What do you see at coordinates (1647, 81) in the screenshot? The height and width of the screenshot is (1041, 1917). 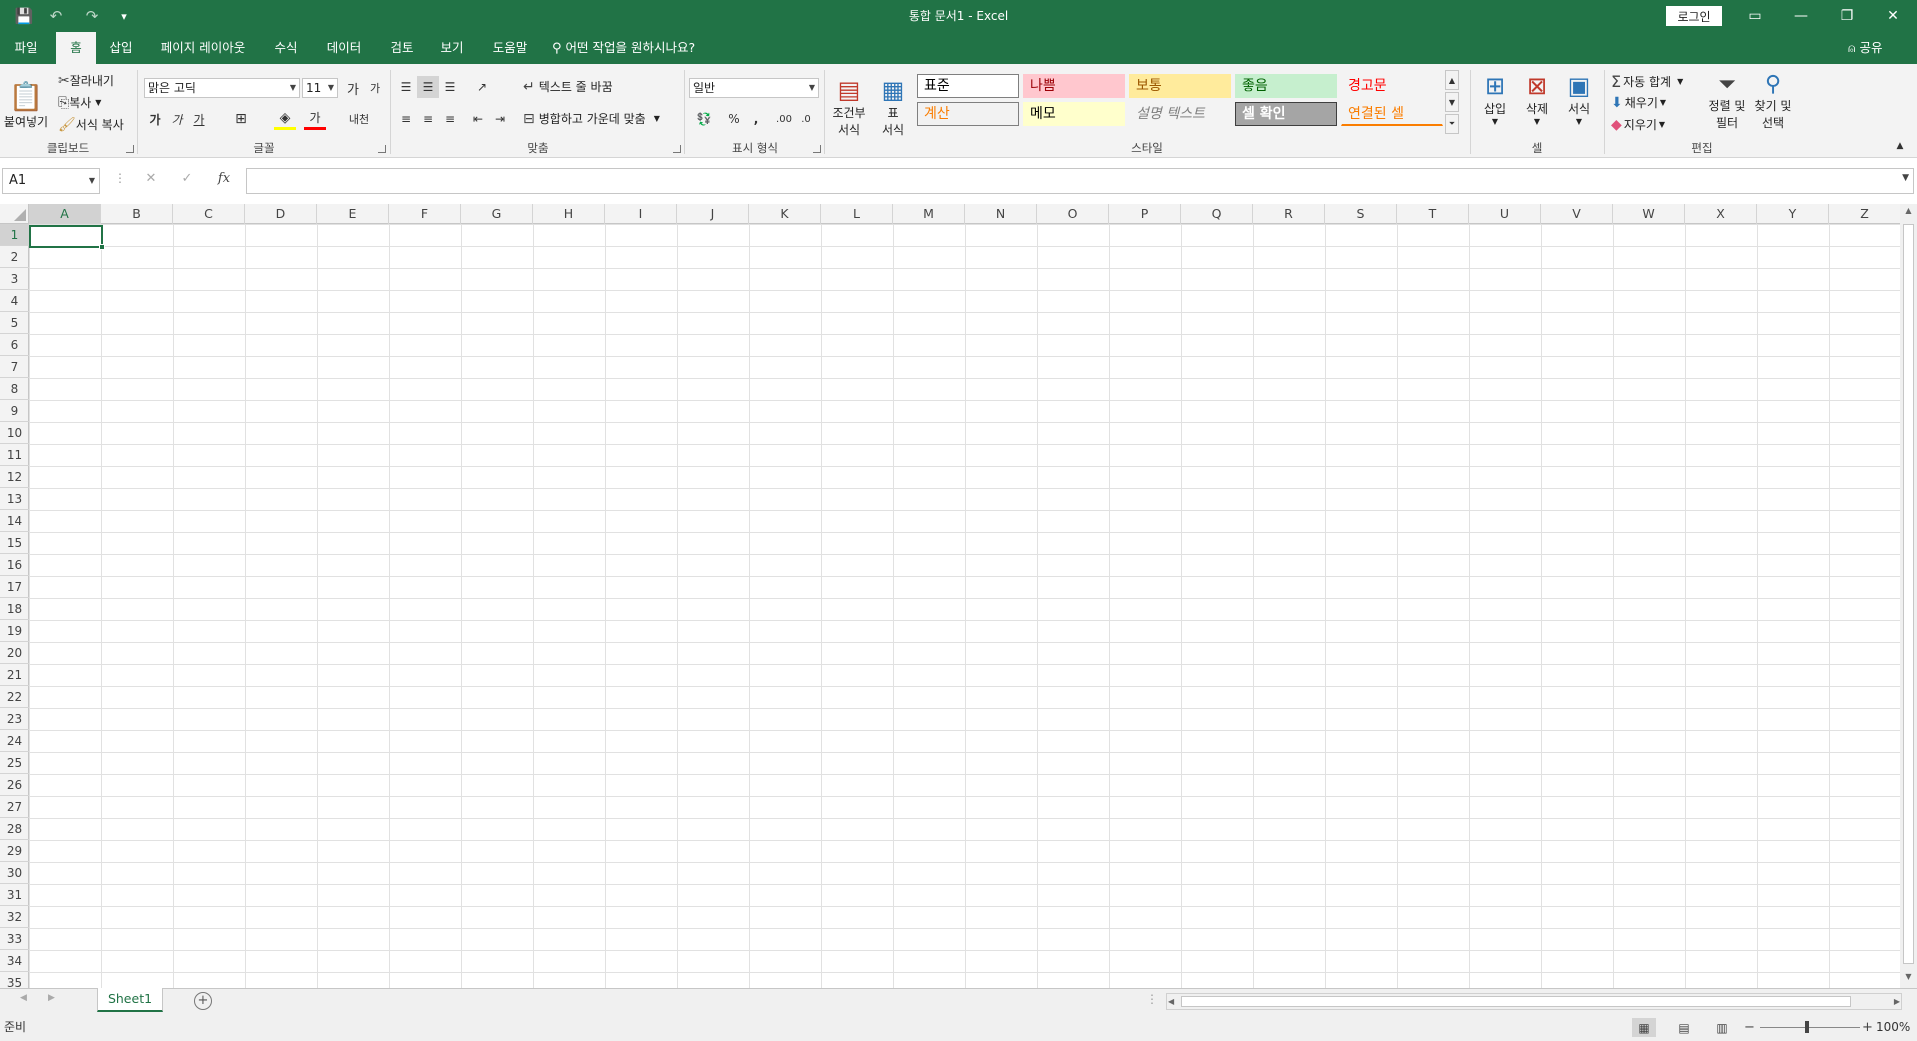 I see `autosum-button: Σ 자동 합계 ▼` at bounding box center [1647, 81].